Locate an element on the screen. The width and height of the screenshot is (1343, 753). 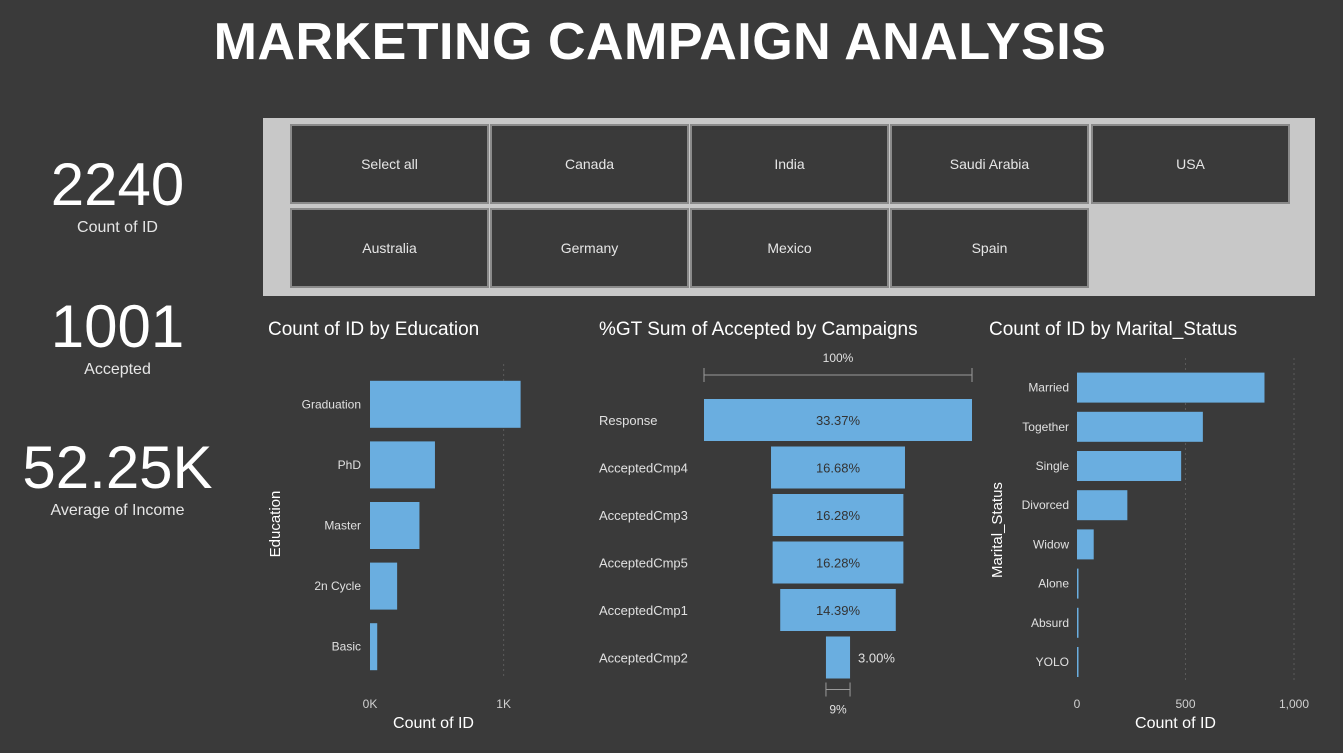
category-label: AcceptedCmp4 is located at coordinates (643, 468).